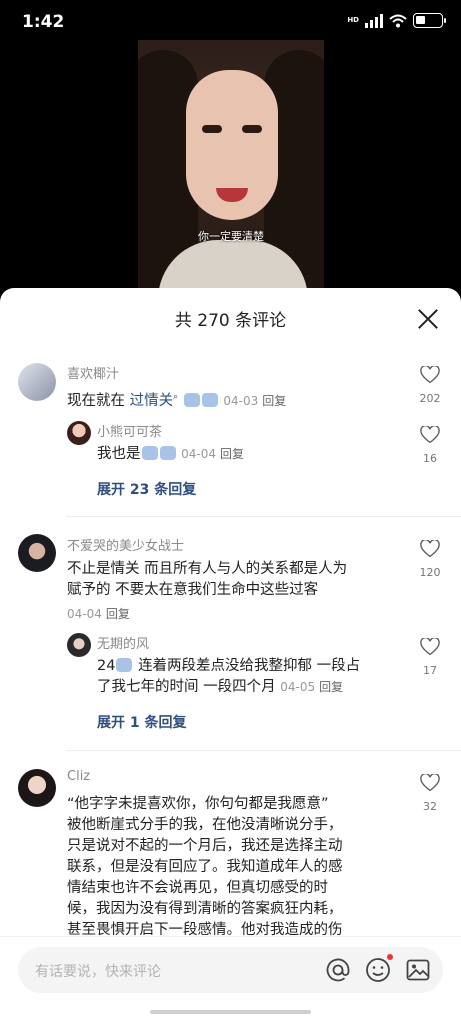 The image size is (461, 1024). What do you see at coordinates (93, 372) in the screenshot?
I see `comment-user: 喜欢椰汁` at bounding box center [93, 372].